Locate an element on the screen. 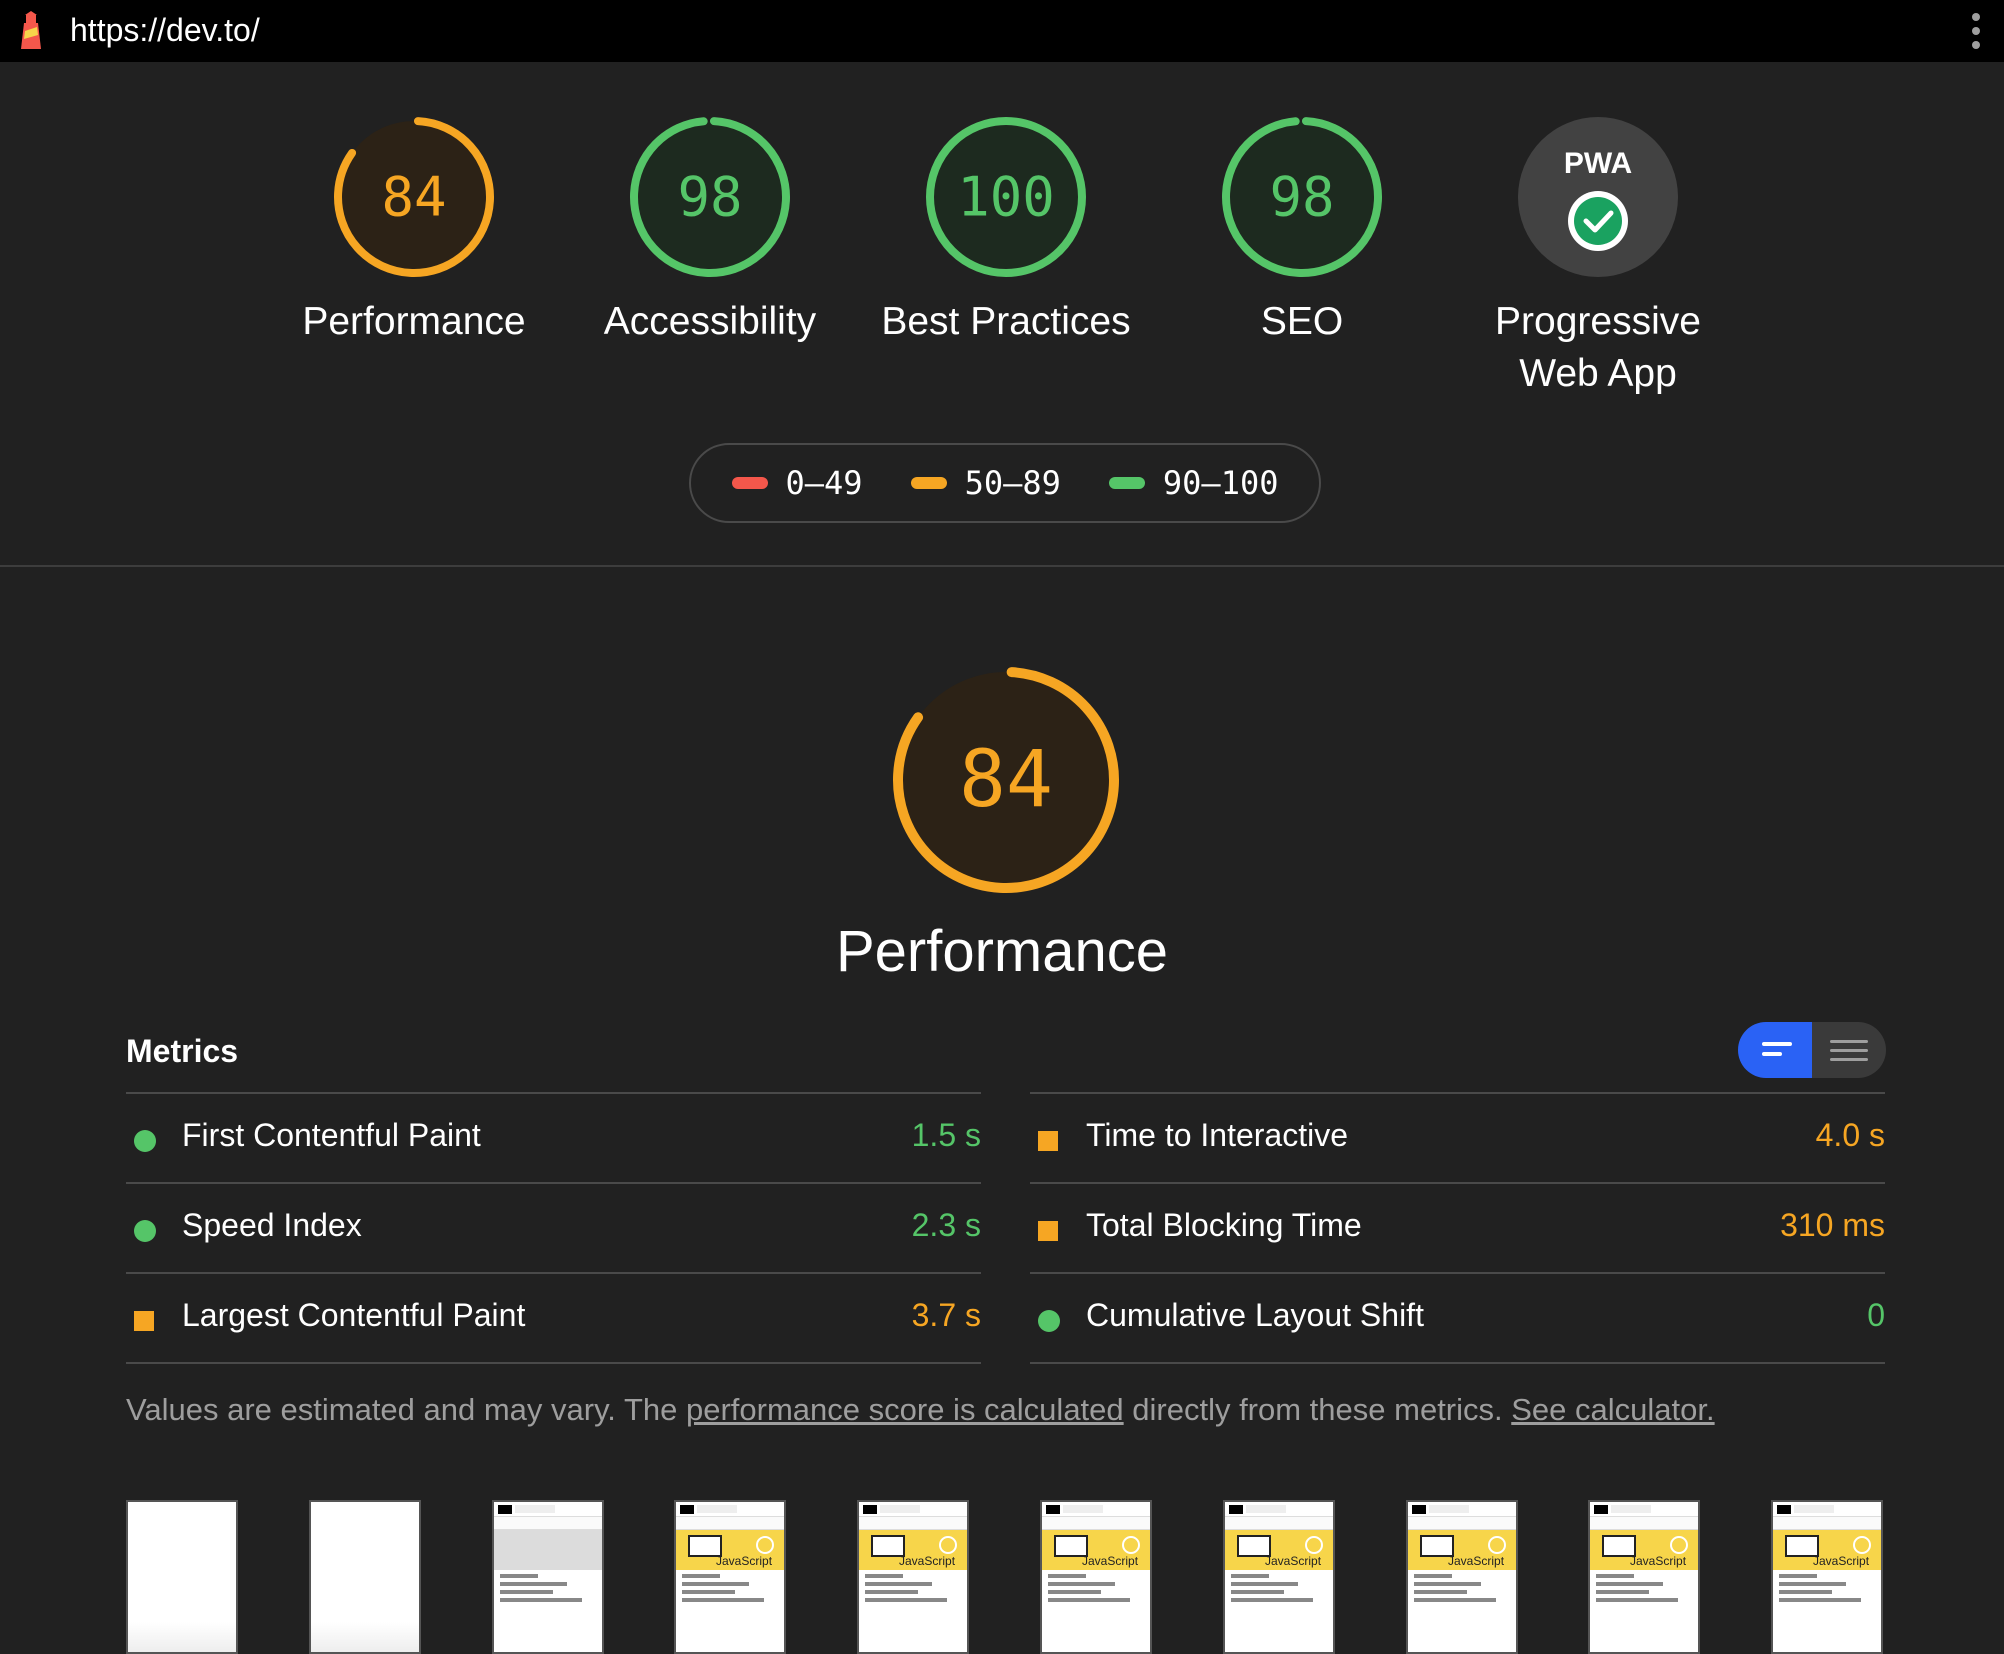 This screenshot has width=2004, height=1654. gauge-performance: 84 Performance is located at coordinates (414, 231).